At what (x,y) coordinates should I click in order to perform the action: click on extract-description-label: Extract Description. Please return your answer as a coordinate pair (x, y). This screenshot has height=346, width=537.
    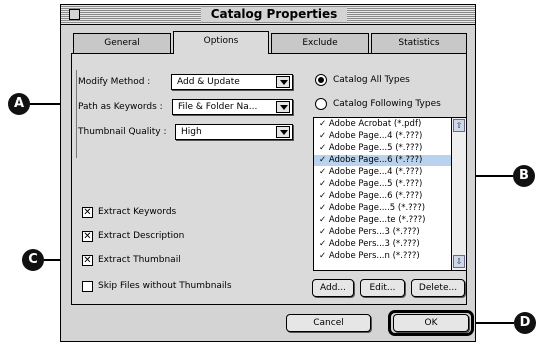
    Looking at the image, I should click on (141, 236).